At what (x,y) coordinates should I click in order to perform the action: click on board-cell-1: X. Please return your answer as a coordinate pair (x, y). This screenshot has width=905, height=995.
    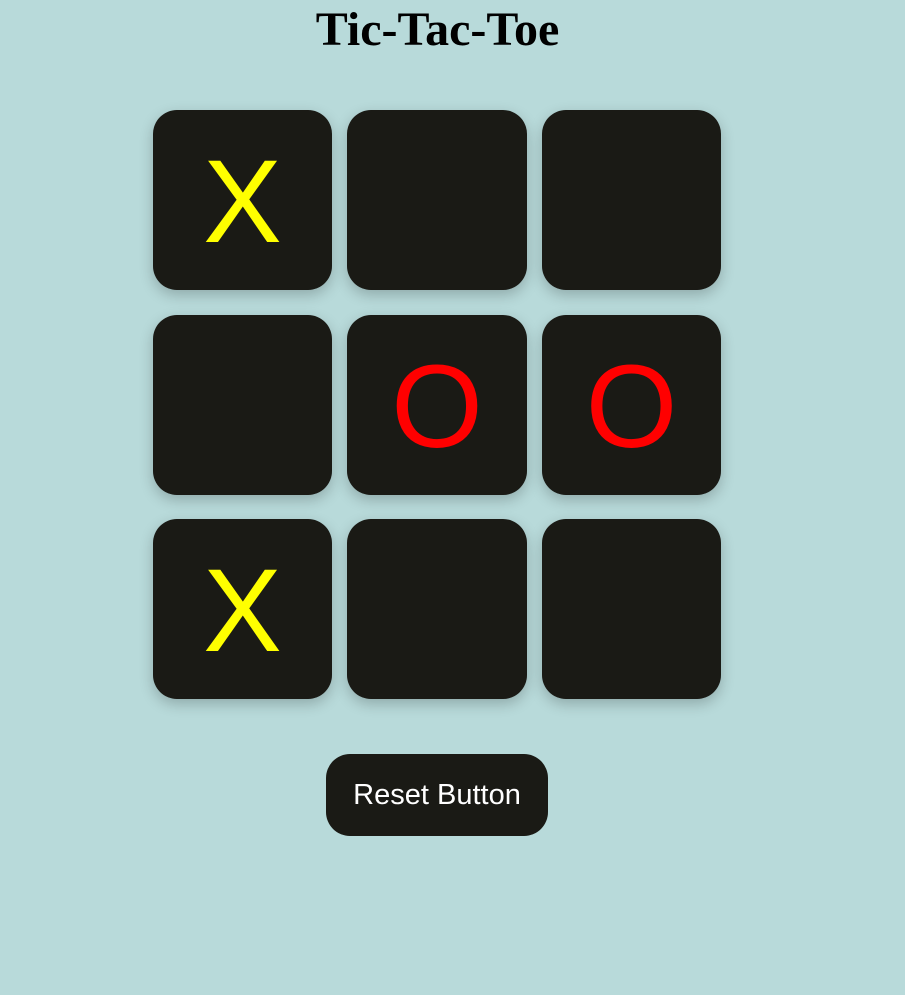
    Looking at the image, I should click on (242, 200).